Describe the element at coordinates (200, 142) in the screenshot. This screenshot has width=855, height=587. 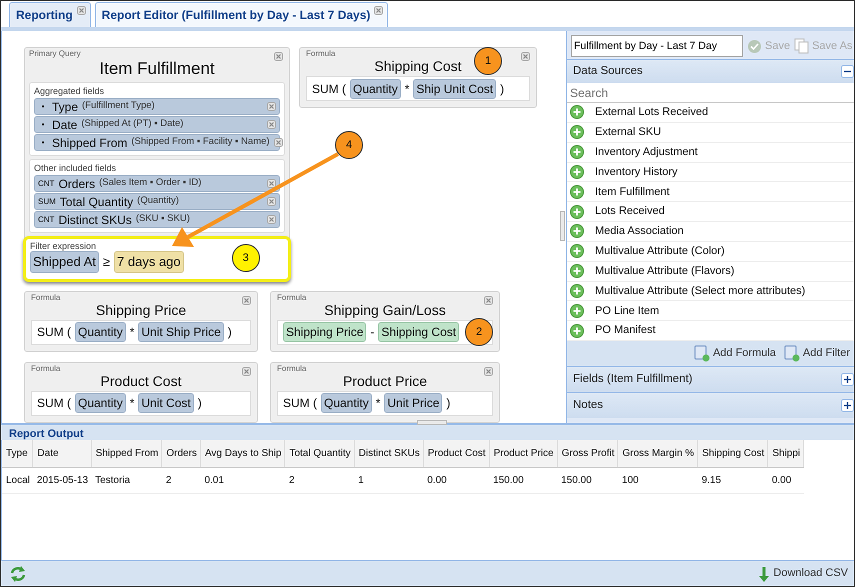
I see `field-detail: (Shipped From ▪ Facility ▪ Name)` at that location.